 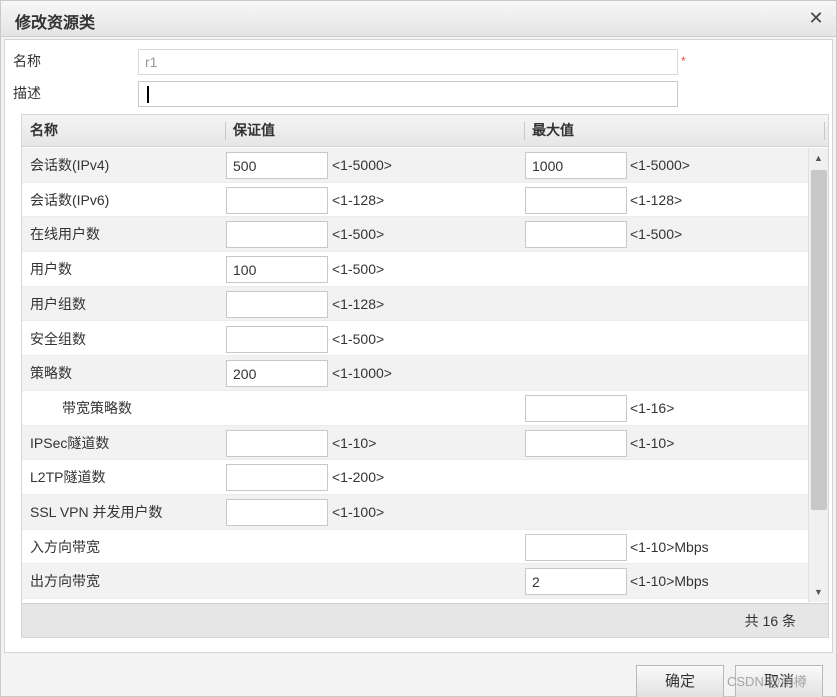 What do you see at coordinates (660, 165) in the screenshot?
I see `max-range: <1-5000>` at bounding box center [660, 165].